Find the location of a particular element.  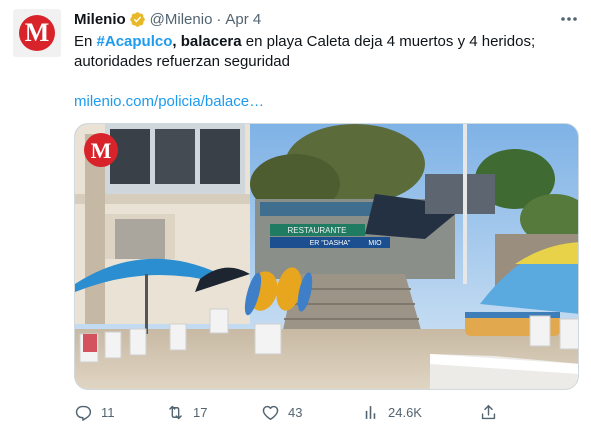

author-handle: @Milenio is located at coordinates (181, 19).